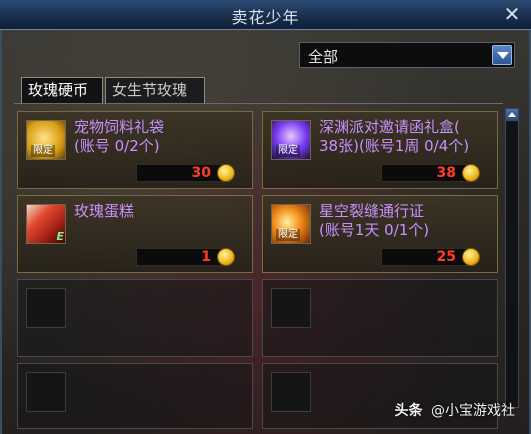 The height and width of the screenshot is (434, 531). What do you see at coordinates (155, 90) in the screenshot?
I see `tab-womens-day-rose: 女生节玫瑰` at bounding box center [155, 90].